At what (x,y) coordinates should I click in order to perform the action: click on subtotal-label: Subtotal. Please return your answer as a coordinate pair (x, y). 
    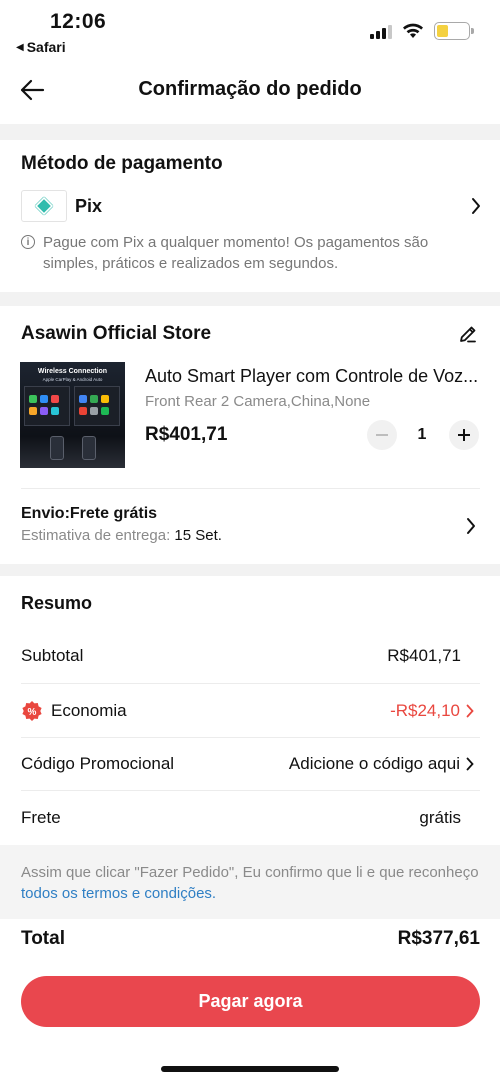
    Looking at the image, I should click on (52, 655).